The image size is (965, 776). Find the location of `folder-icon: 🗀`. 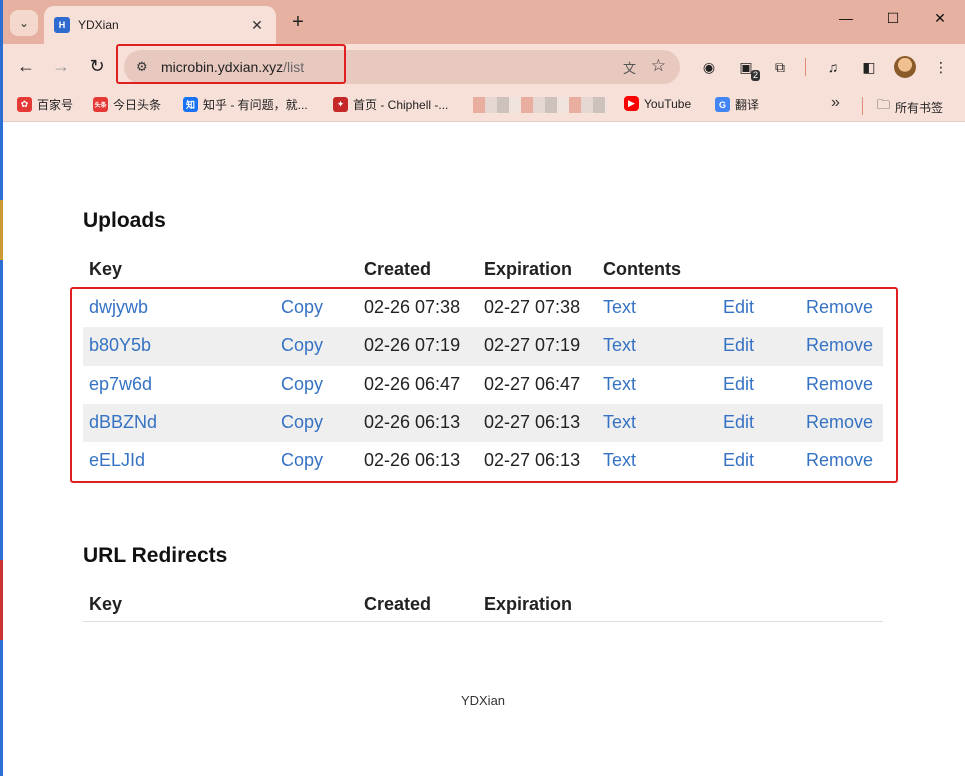

folder-icon: 🗀 is located at coordinates (884, 104).